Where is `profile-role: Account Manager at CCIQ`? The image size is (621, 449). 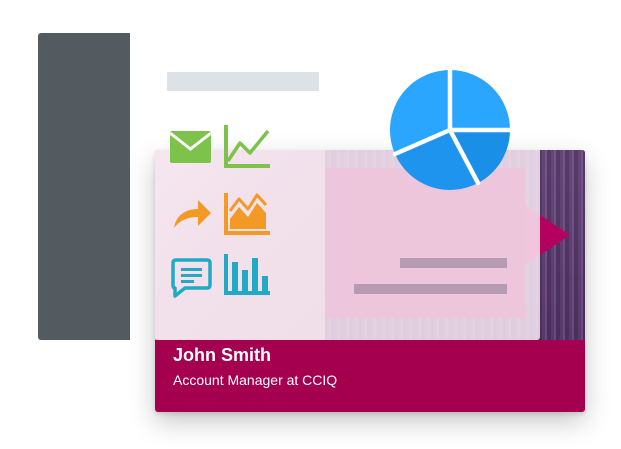 profile-role: Account Manager at CCIQ is located at coordinates (255, 380).